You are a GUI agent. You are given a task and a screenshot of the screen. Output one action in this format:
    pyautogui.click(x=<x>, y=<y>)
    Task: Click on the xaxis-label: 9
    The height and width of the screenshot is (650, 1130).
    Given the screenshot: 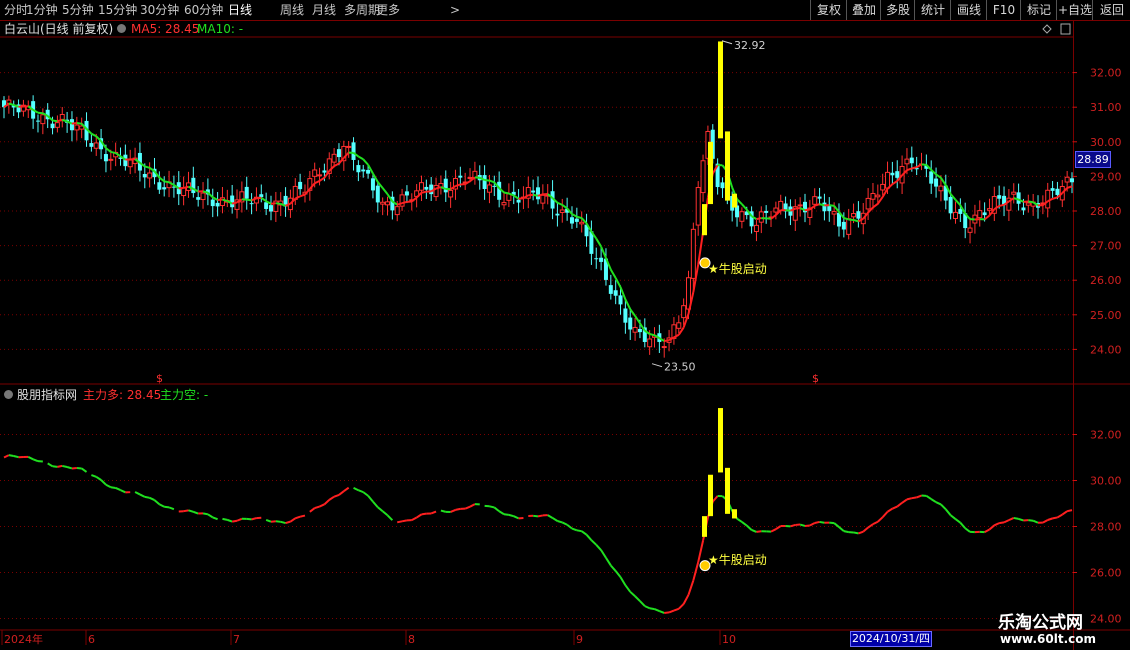 What is the action you would take?
    pyautogui.click(x=579, y=639)
    